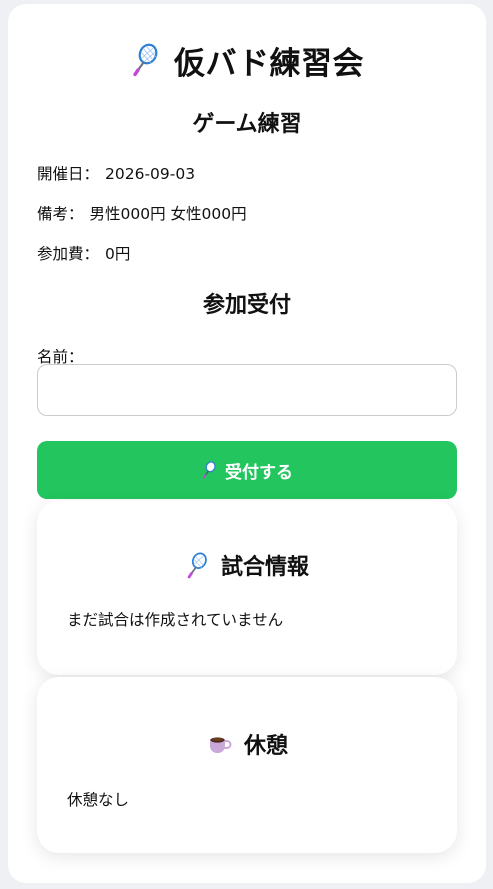 This screenshot has height=889, width=493. Describe the element at coordinates (98, 800) in the screenshot. I see `break-info-message: 休憩なし` at that location.